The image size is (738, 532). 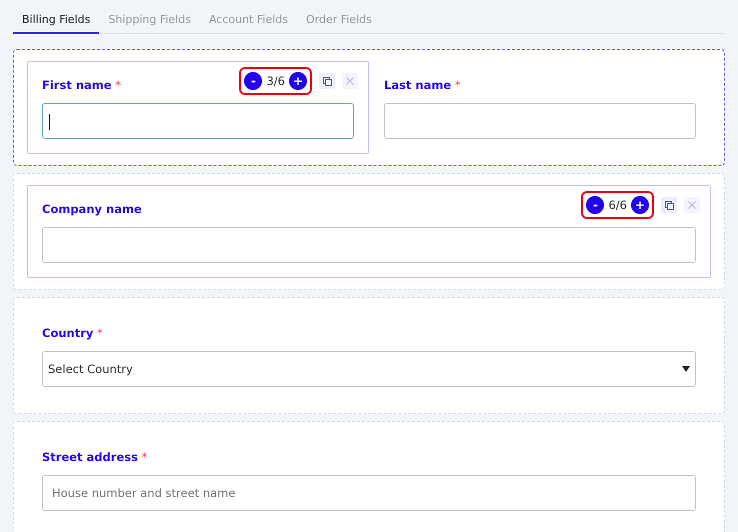 I want to click on field-label: Last name *, so click(x=422, y=85).